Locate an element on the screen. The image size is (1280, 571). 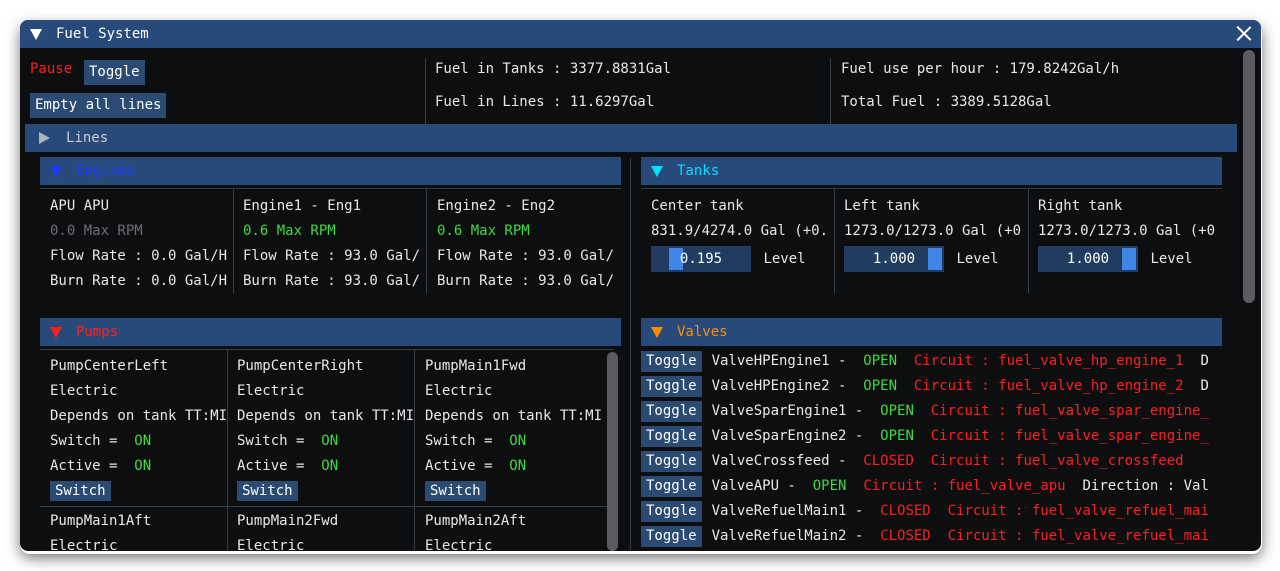
pump-name: PumpMain2Aft is located at coordinates (476, 521).